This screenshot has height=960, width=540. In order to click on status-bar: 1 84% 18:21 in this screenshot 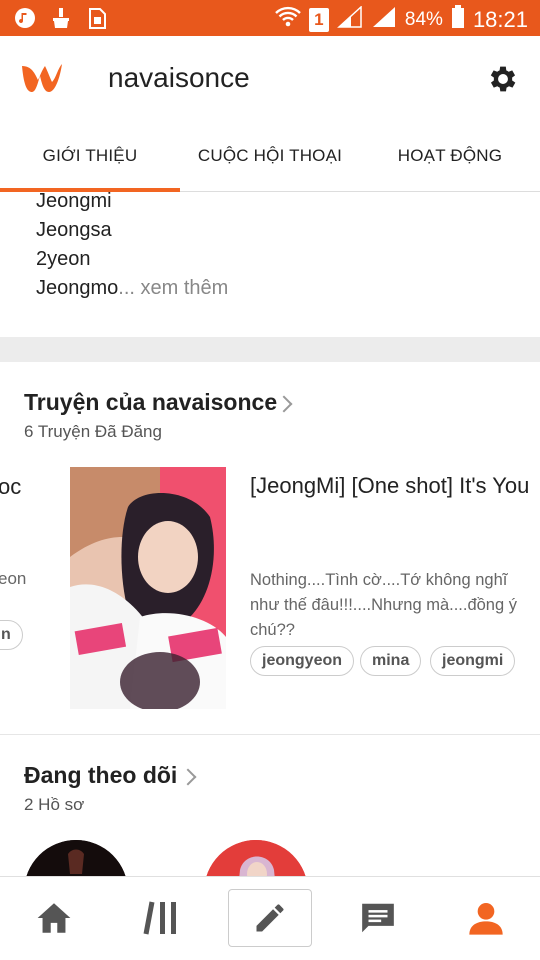, I will do `click(270, 18)`.